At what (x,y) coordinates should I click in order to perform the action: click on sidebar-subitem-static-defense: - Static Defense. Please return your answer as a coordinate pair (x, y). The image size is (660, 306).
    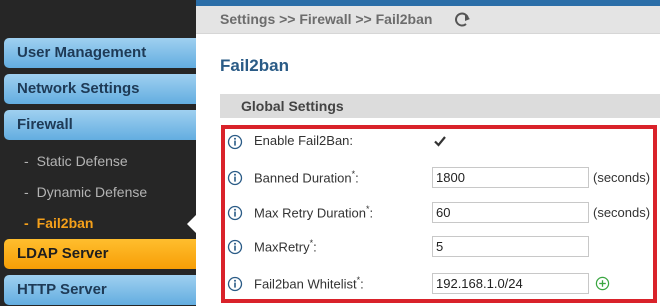
    Looking at the image, I should click on (76, 161).